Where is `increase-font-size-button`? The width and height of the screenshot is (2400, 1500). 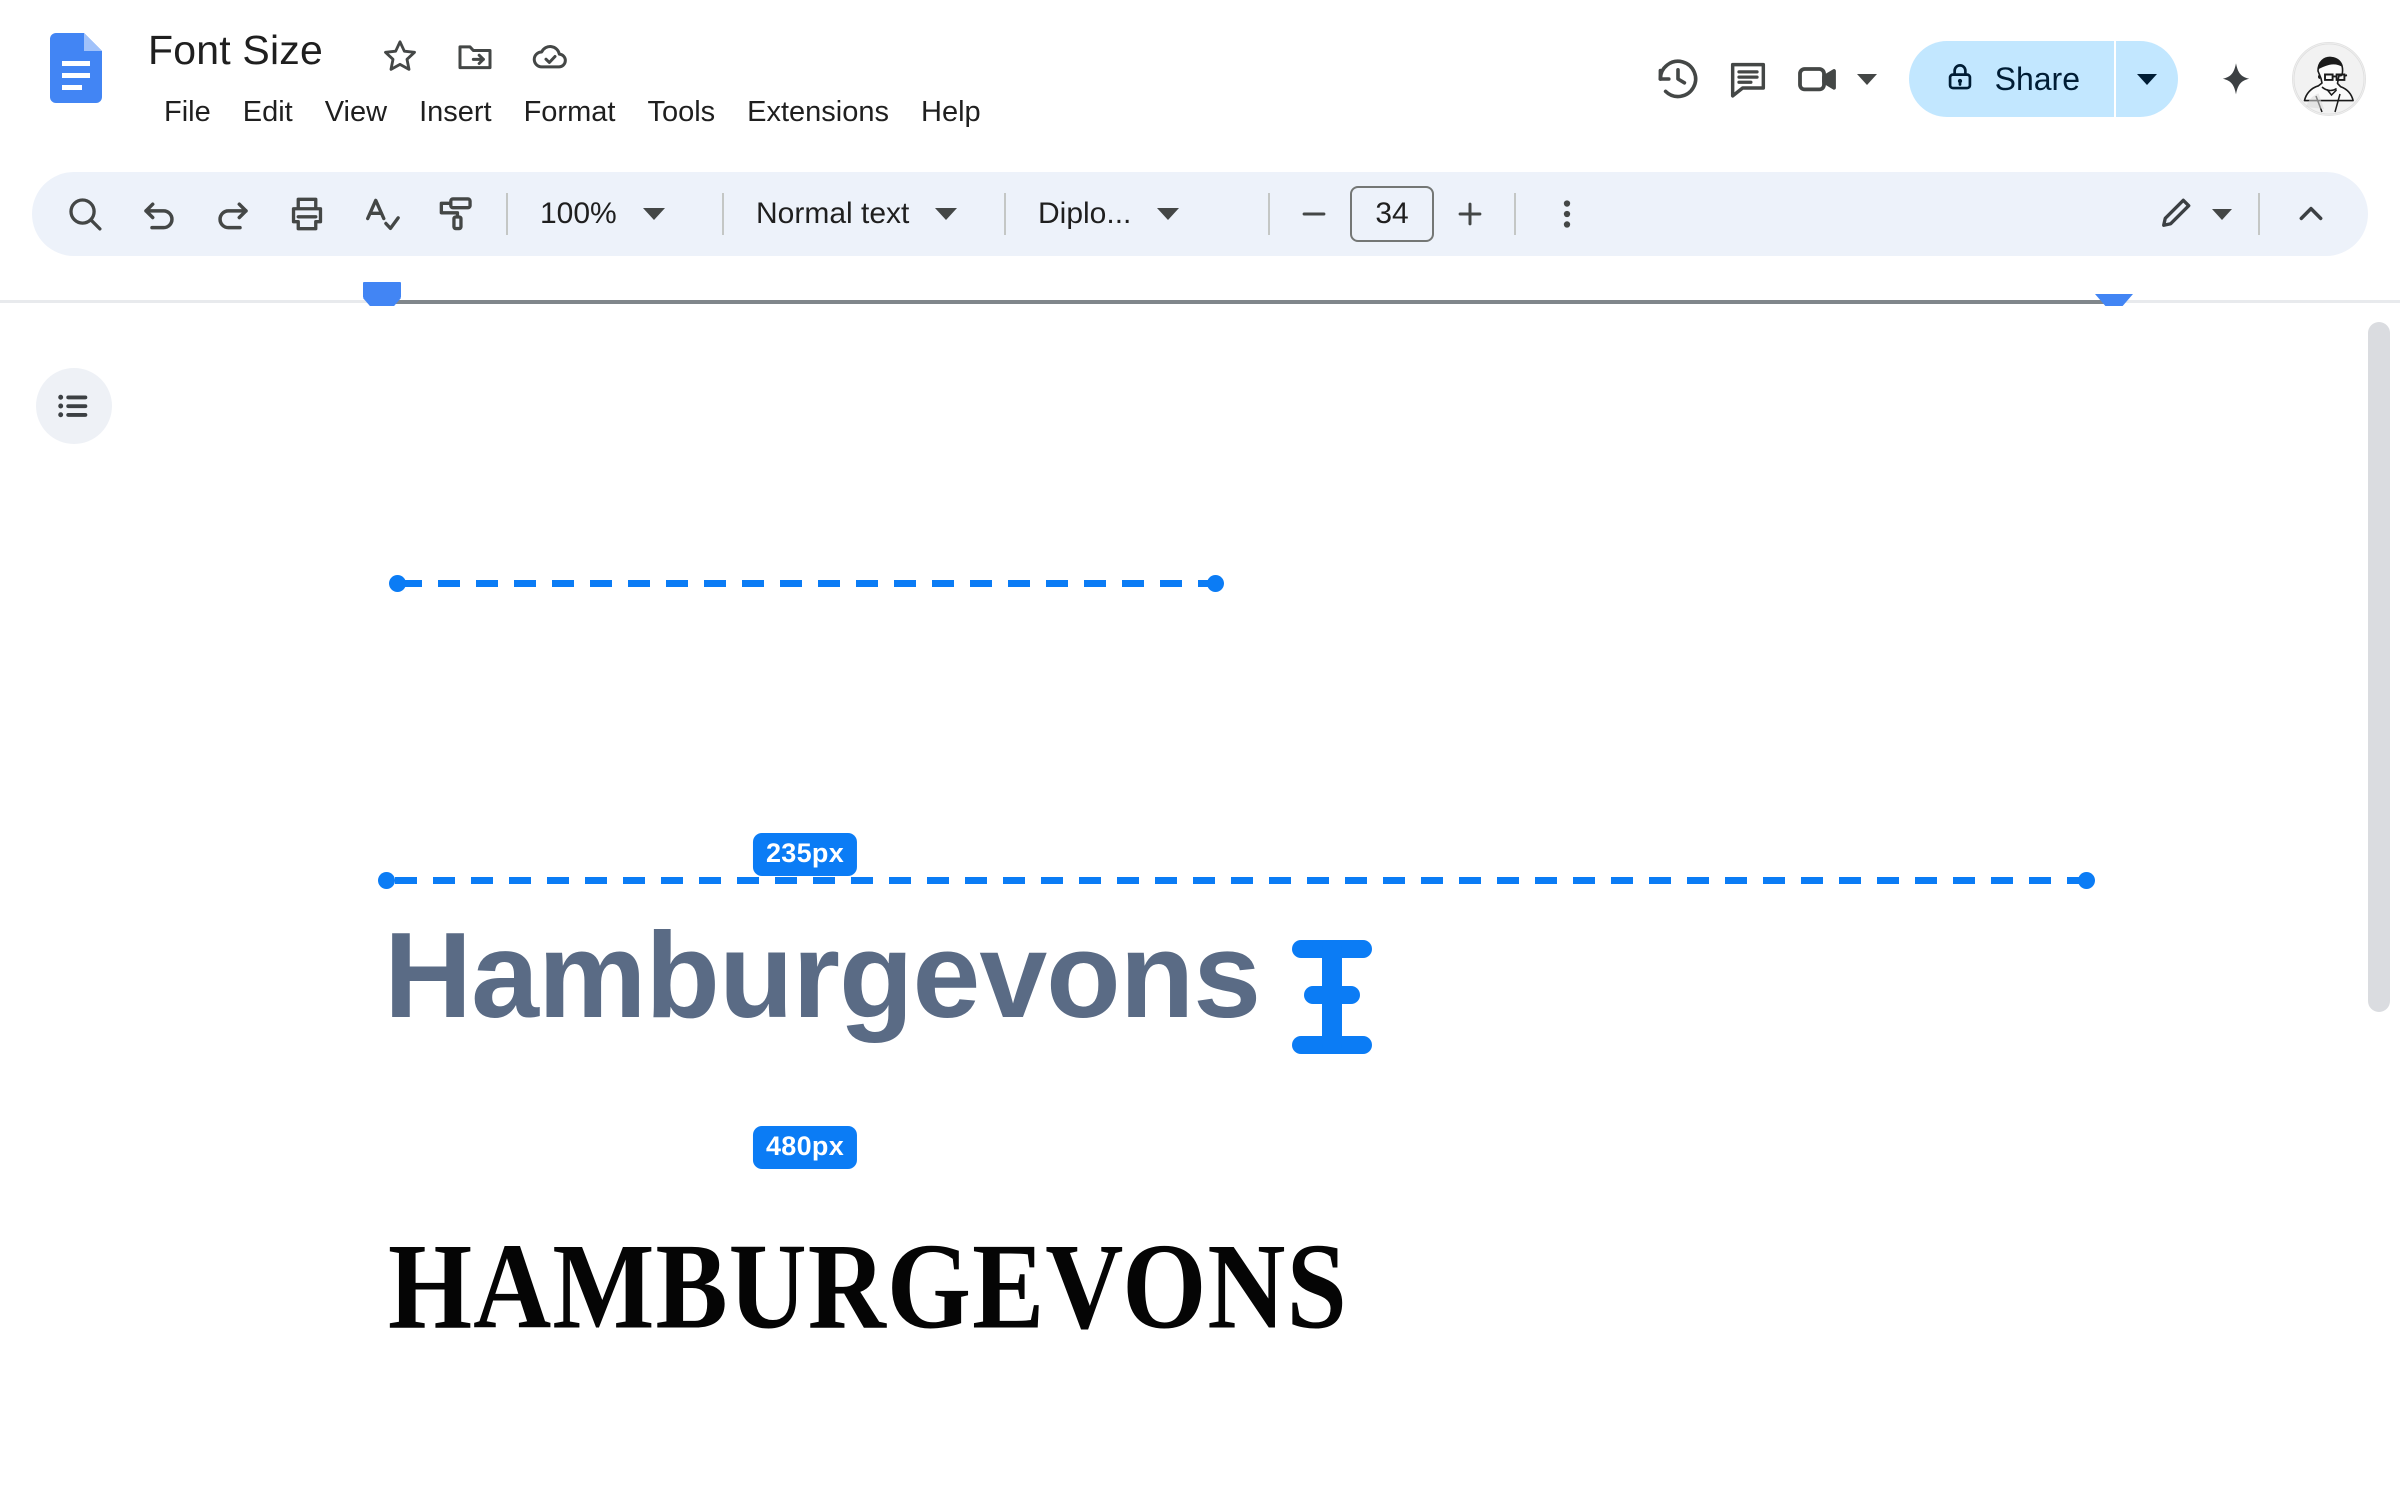
increase-font-size-button is located at coordinates (1470, 214).